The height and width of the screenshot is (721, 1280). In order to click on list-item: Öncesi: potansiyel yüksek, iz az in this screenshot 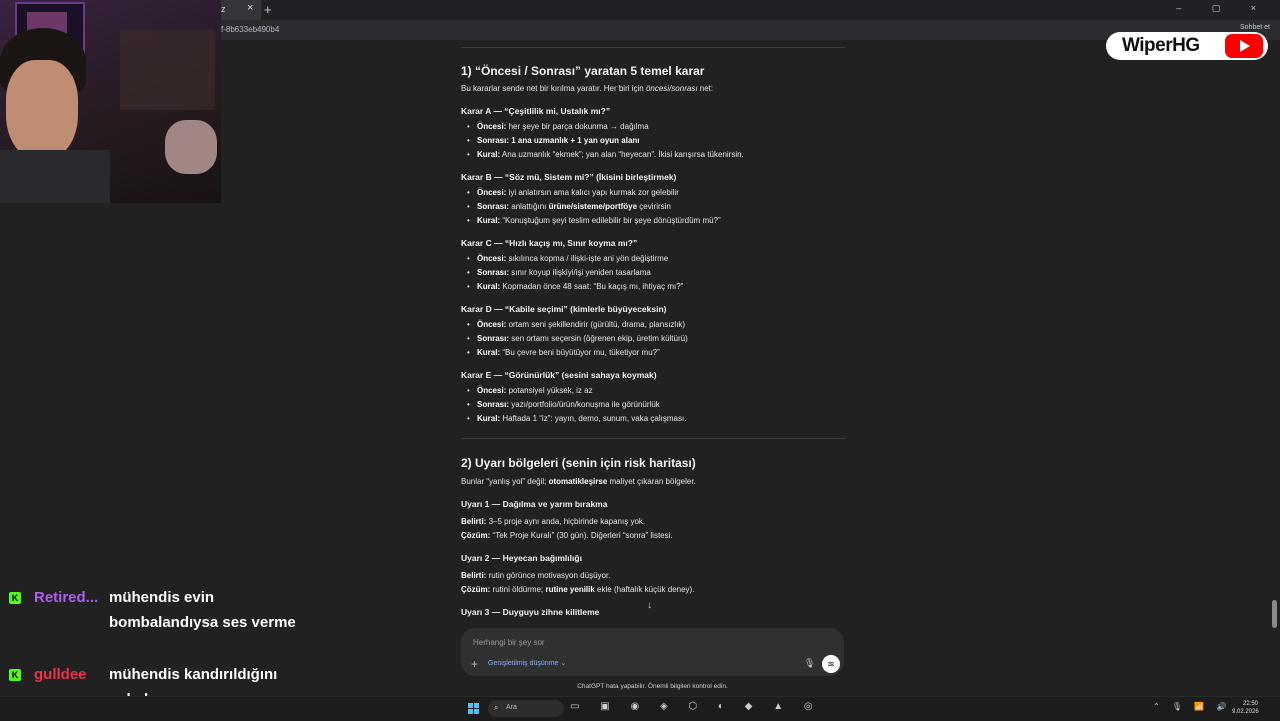, I will do `click(530, 390)`.